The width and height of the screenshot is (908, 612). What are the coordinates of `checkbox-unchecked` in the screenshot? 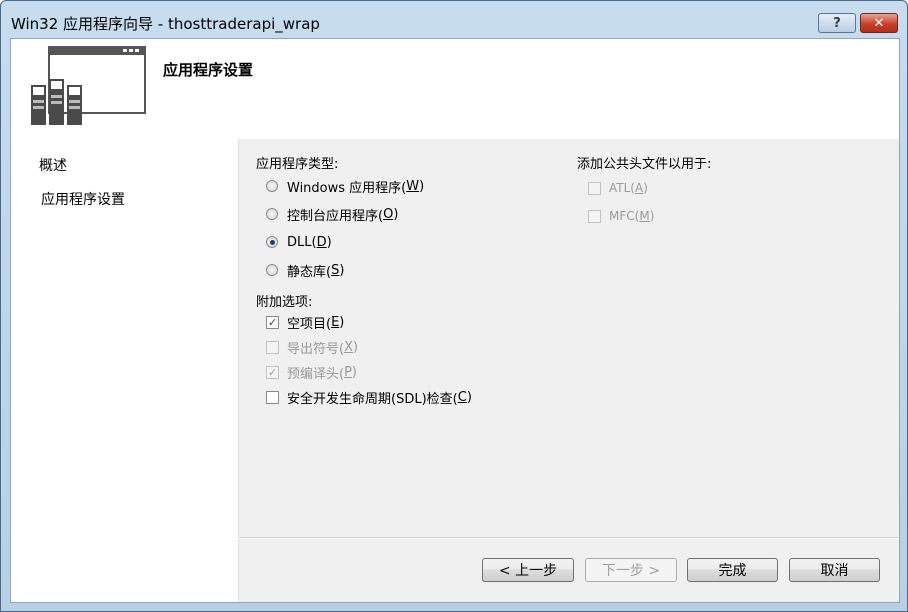 It's located at (272, 397).